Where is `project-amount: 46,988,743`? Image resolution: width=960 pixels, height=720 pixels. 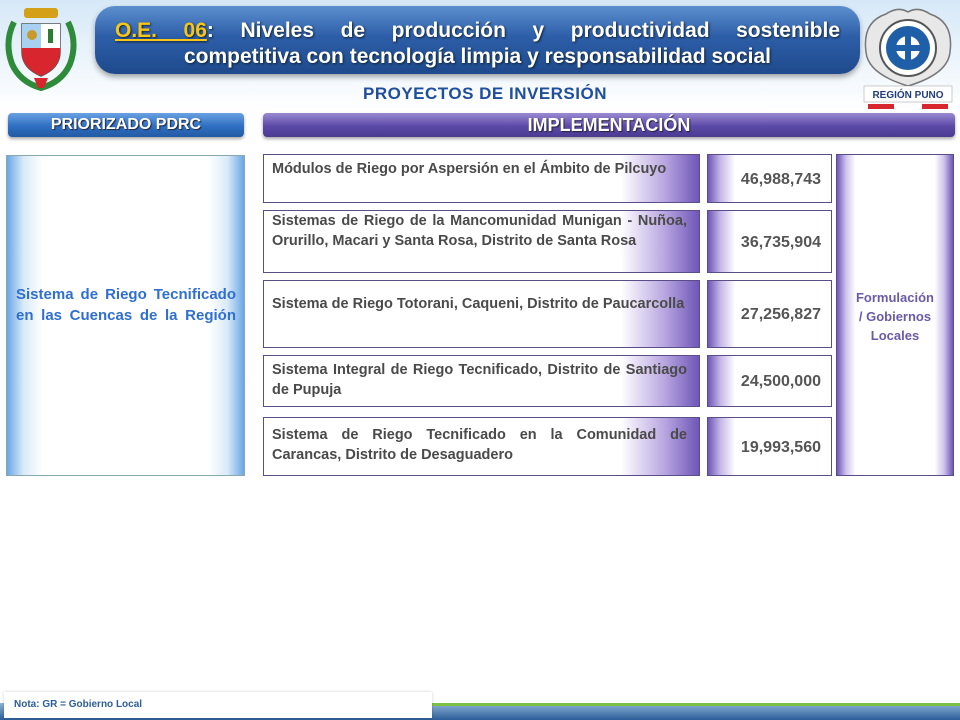
project-amount: 46,988,743 is located at coordinates (769, 178).